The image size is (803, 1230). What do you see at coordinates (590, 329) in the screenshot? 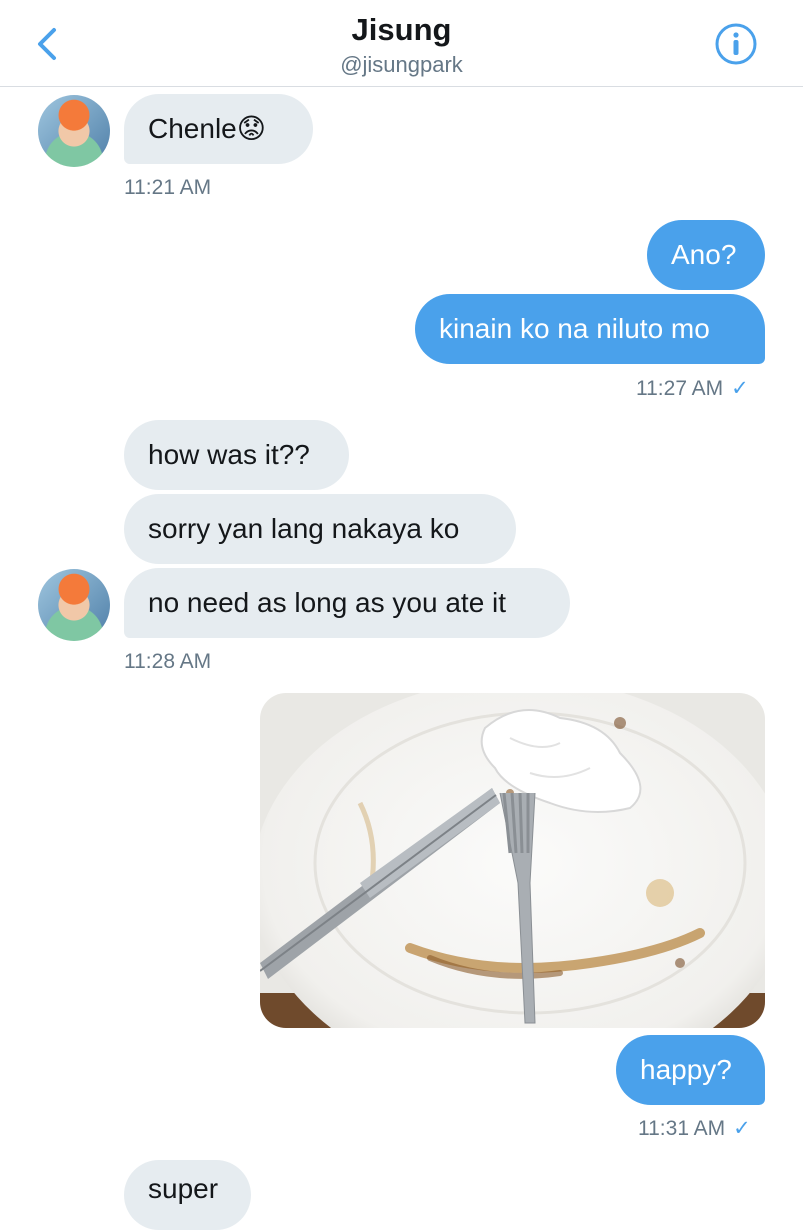
I see `message-bubble-outgoing: kinain ko na niluto mo` at bounding box center [590, 329].